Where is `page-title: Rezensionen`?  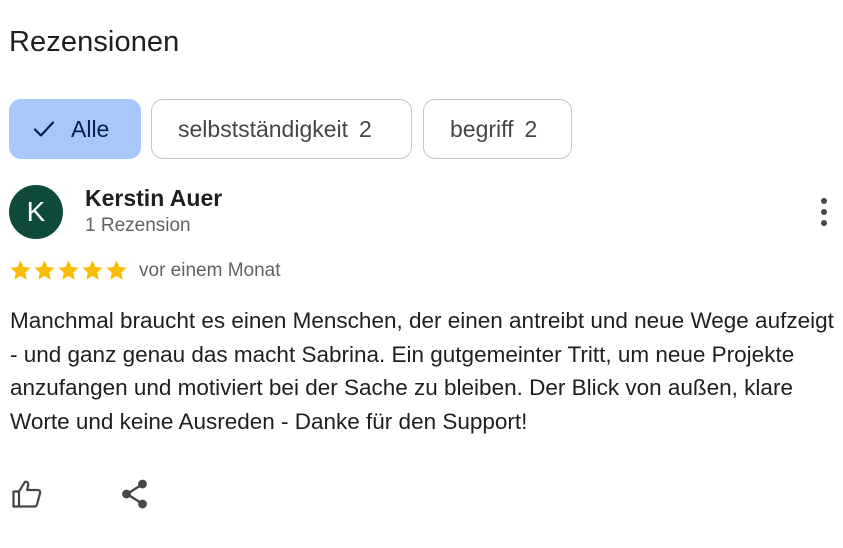
page-title: Rezensionen is located at coordinates (94, 42).